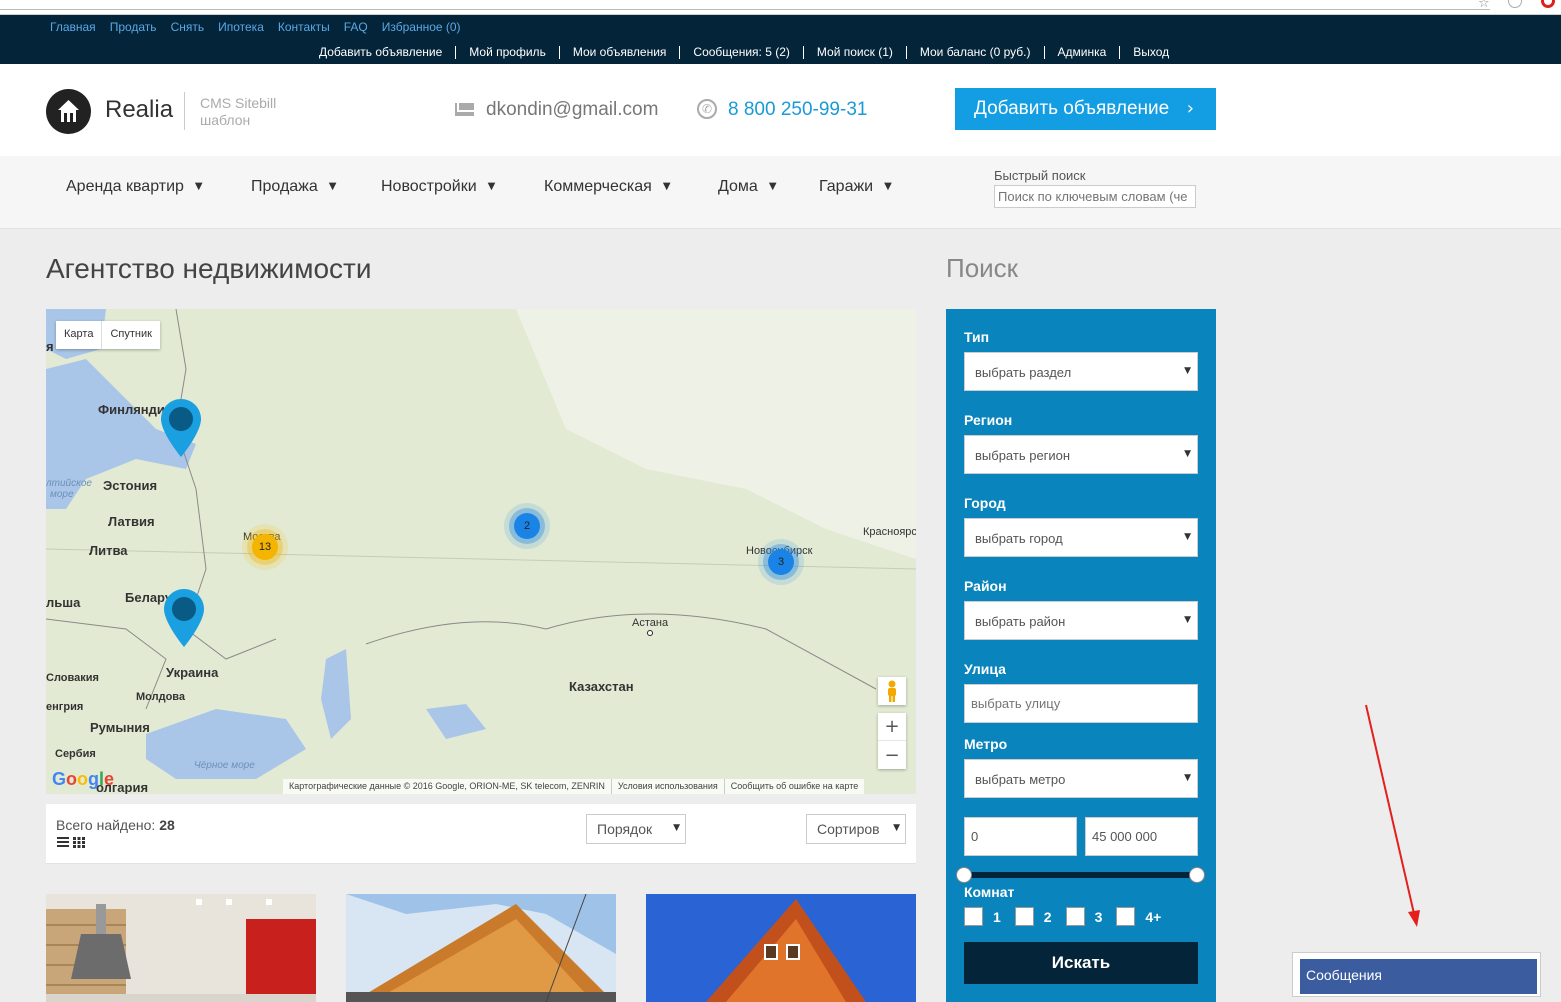 The height and width of the screenshot is (1002, 1561). Describe the element at coordinates (508, 52) in the screenshot. I see `user-link-profile: Мой профиль` at that location.